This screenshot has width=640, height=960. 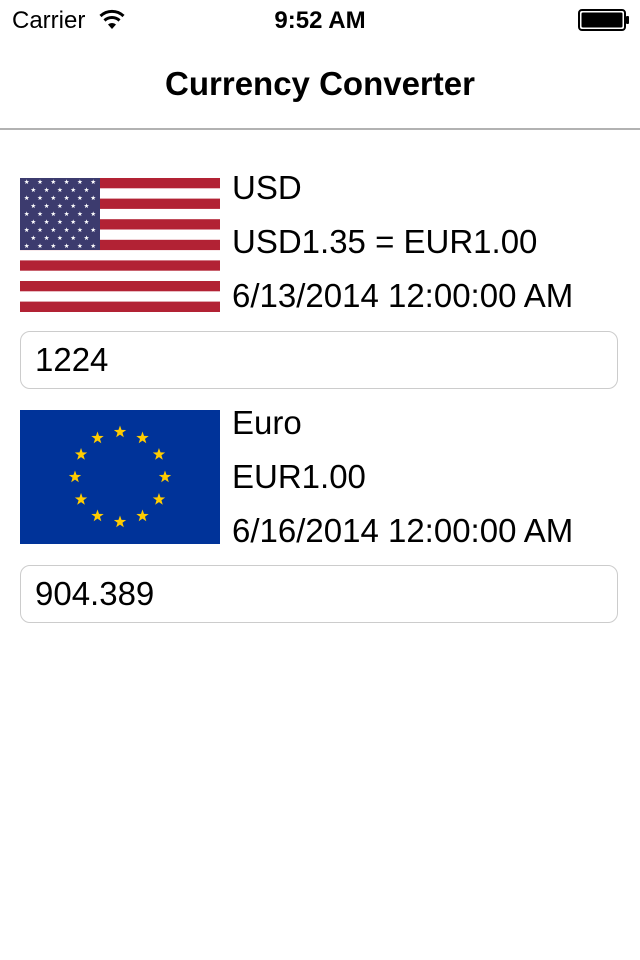 I want to click on eur-currency-name: Euro, so click(x=267, y=422).